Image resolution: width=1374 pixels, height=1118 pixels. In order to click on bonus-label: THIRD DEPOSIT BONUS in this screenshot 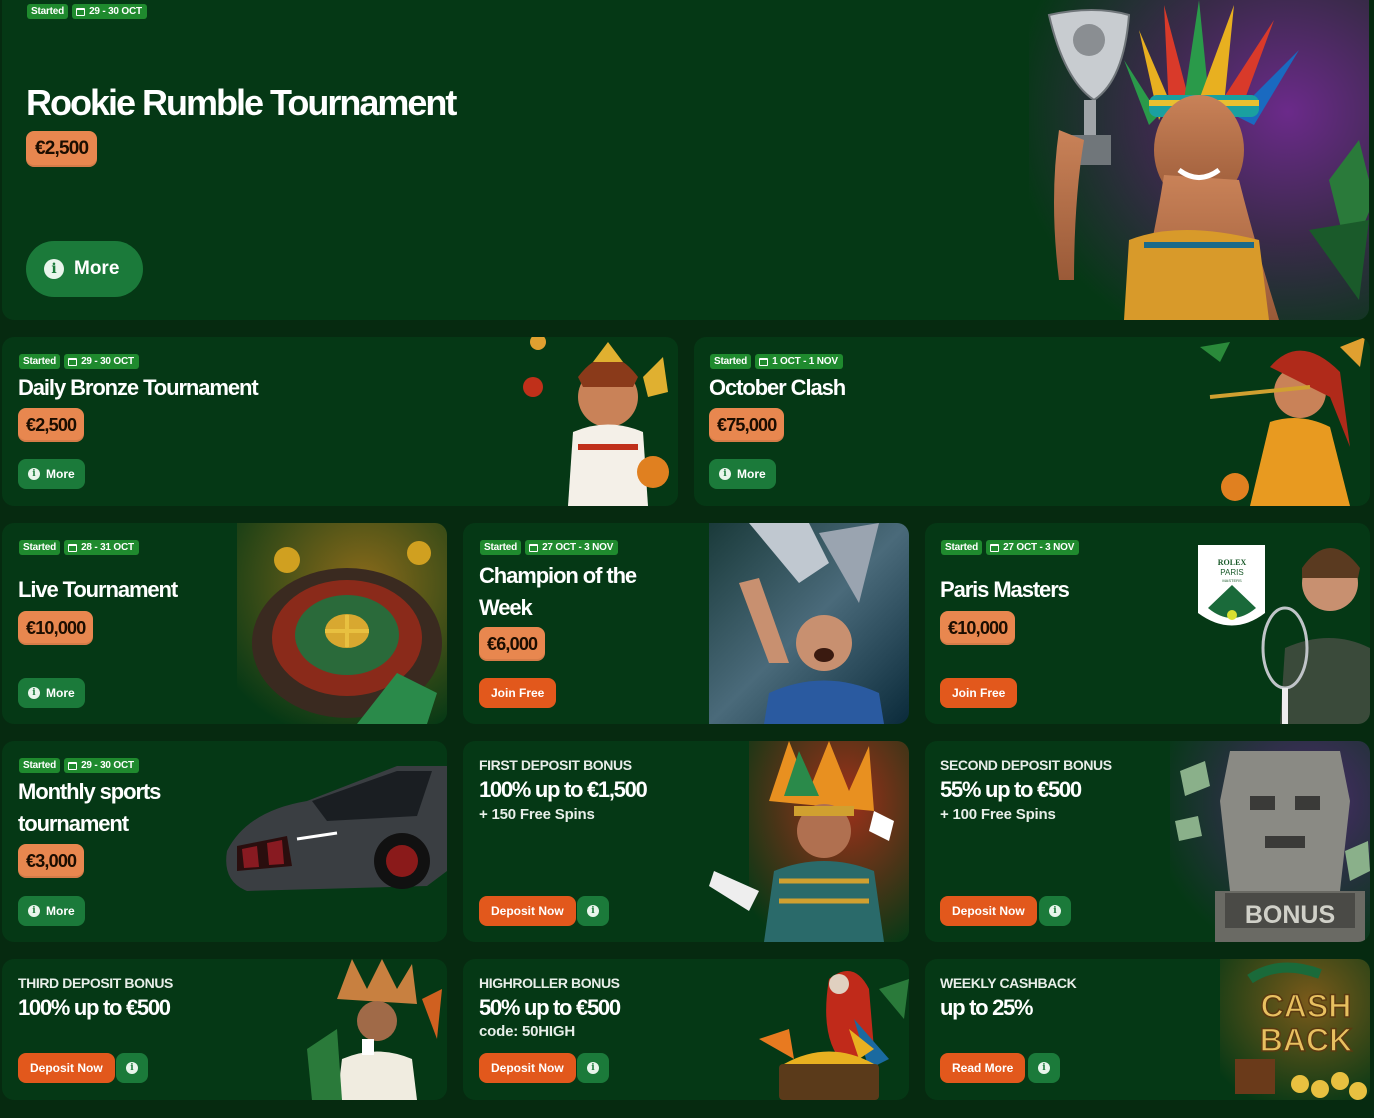, I will do `click(95, 983)`.